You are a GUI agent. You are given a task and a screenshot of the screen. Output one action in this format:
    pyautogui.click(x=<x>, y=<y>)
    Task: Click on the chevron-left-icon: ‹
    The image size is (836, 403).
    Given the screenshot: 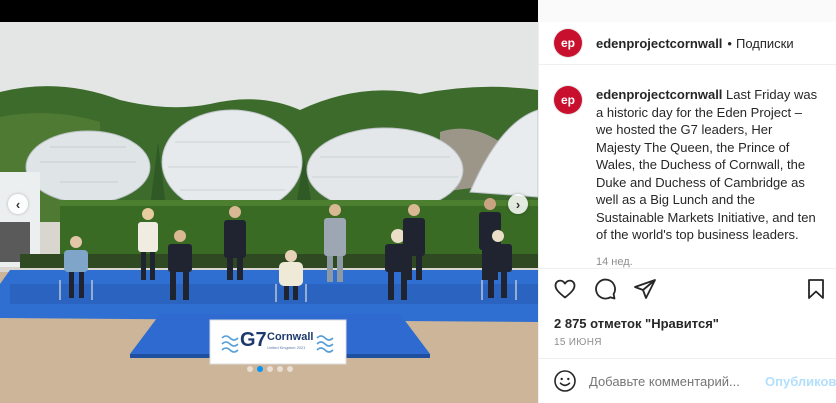 What is the action you would take?
    pyautogui.click(x=18, y=204)
    